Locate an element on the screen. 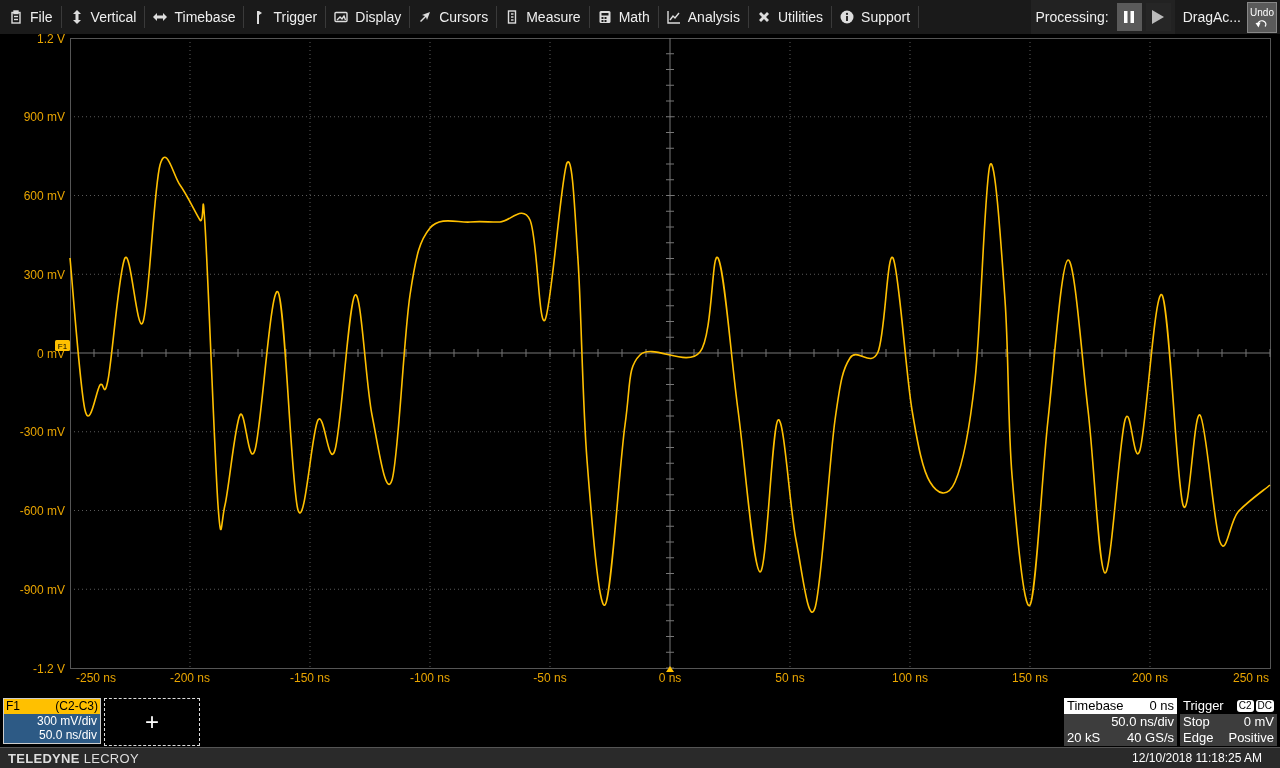  menu-item: Measure is located at coordinates (543, 17).